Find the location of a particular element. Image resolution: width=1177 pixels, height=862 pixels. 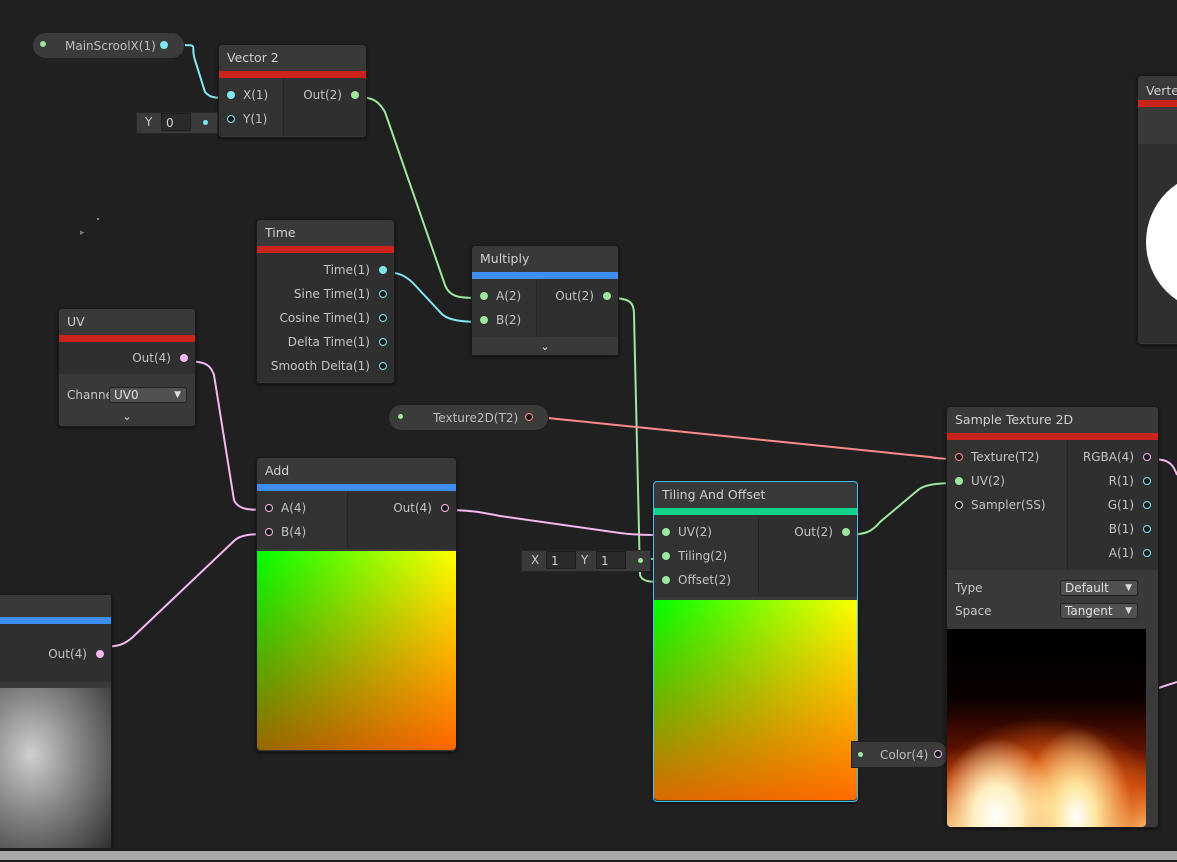

vector2-in-x: X(1) is located at coordinates (246, 95).